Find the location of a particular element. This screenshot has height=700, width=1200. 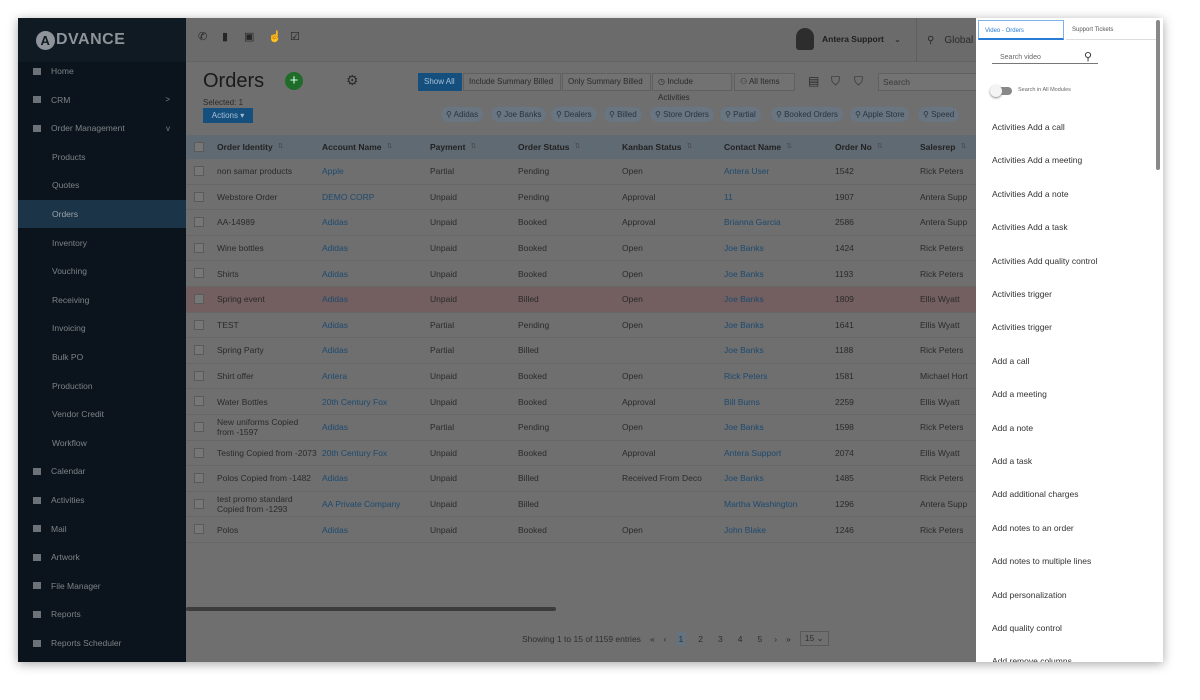

saved-search-chip: ⚲ Dealers is located at coordinates (574, 114).